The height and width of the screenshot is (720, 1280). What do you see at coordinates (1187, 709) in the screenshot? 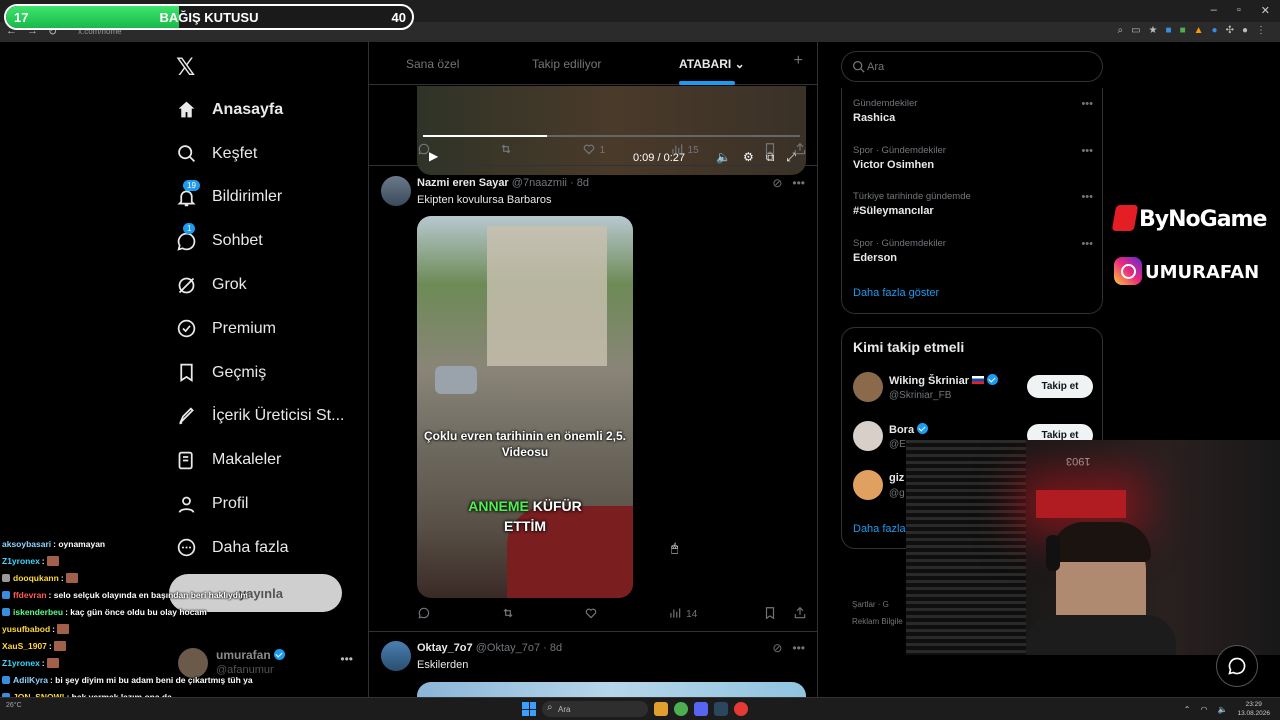
I see `tray-chevron-icon: ⌃` at bounding box center [1187, 709].